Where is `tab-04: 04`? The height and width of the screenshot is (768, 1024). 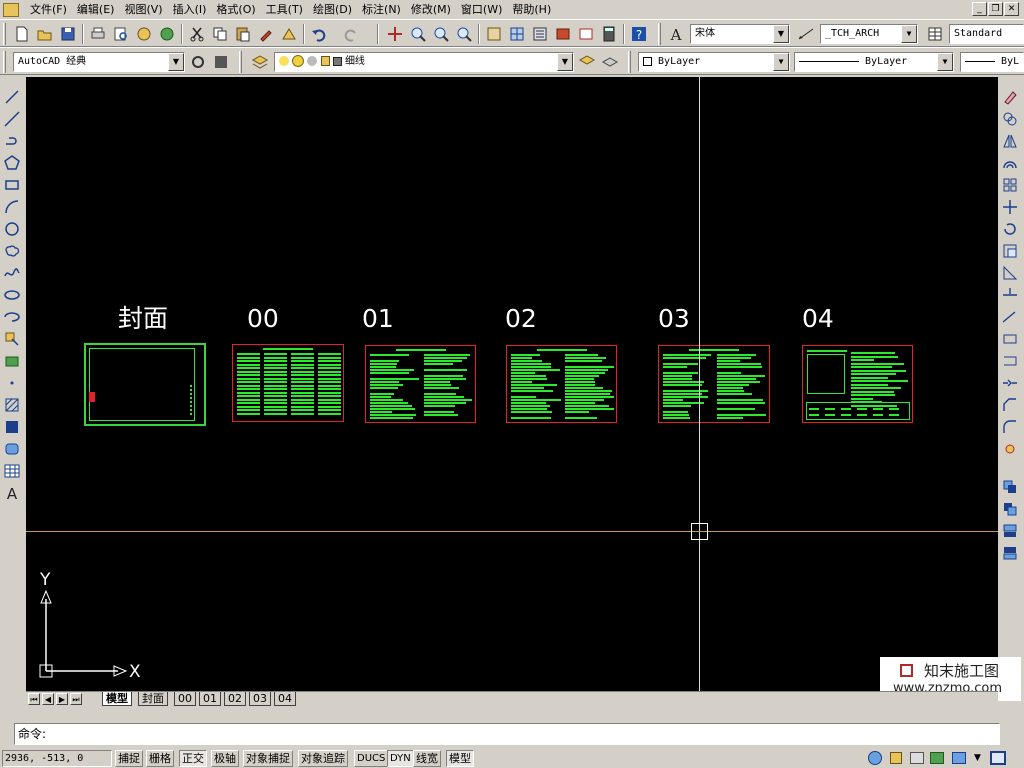
tab-04: 04 is located at coordinates (285, 699).